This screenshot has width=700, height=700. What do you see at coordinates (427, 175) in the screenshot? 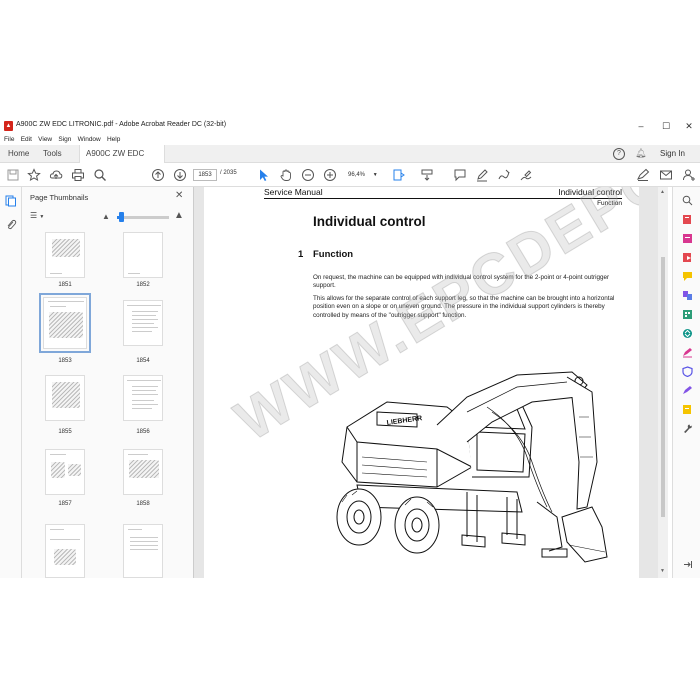
I see `scrolling-mode-icon` at bounding box center [427, 175].